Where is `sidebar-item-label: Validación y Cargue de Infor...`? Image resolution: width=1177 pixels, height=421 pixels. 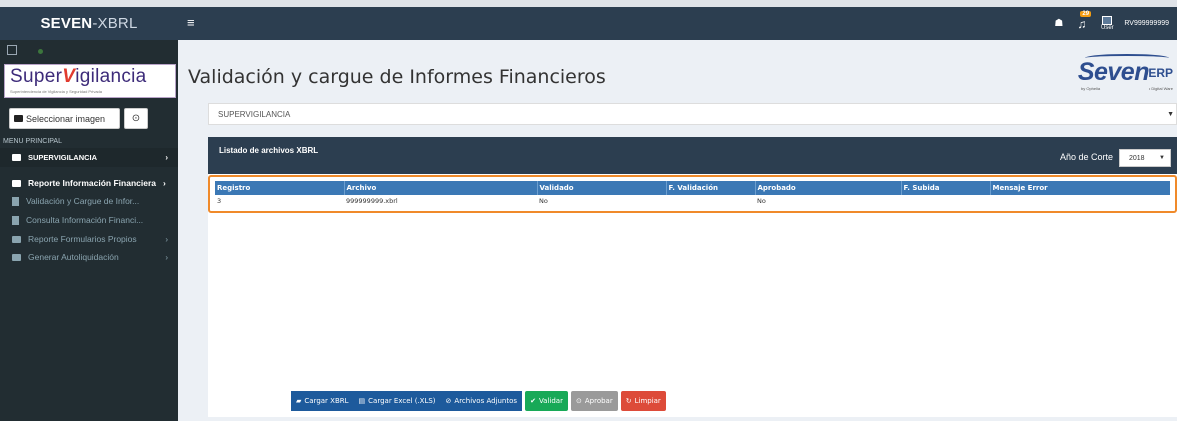
sidebar-item-label: Validación y Cargue de Infor... is located at coordinates (83, 201).